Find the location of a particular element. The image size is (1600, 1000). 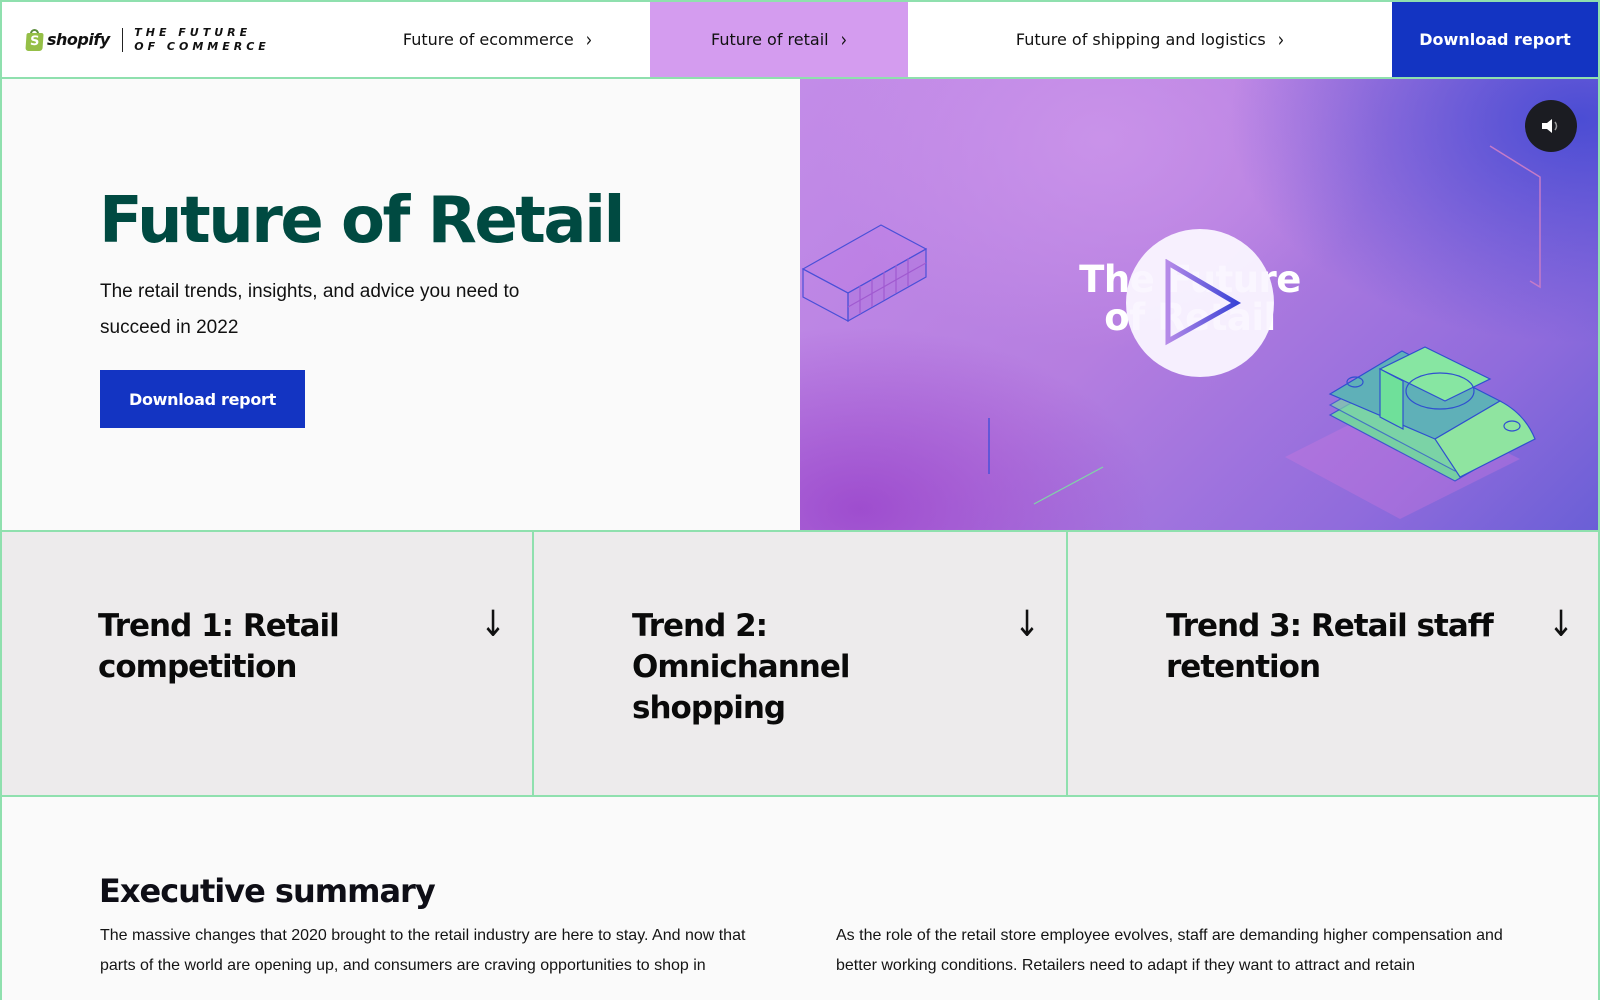

shopify-bag-icon is located at coordinates (34, 39).